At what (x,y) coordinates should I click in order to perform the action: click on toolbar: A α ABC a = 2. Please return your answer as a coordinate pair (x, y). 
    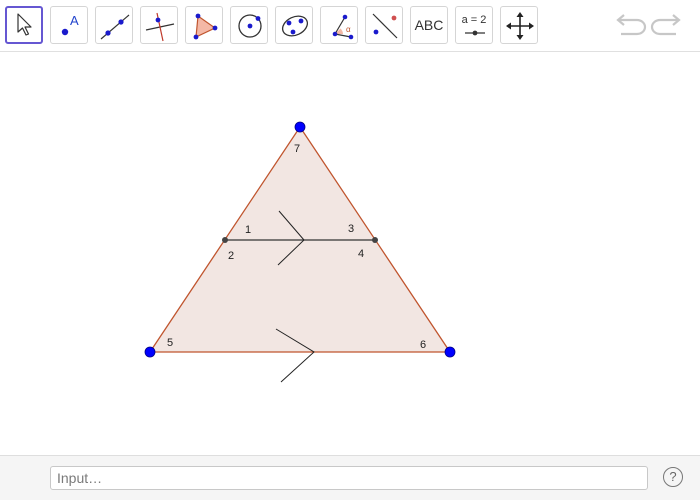
    Looking at the image, I should click on (350, 26).